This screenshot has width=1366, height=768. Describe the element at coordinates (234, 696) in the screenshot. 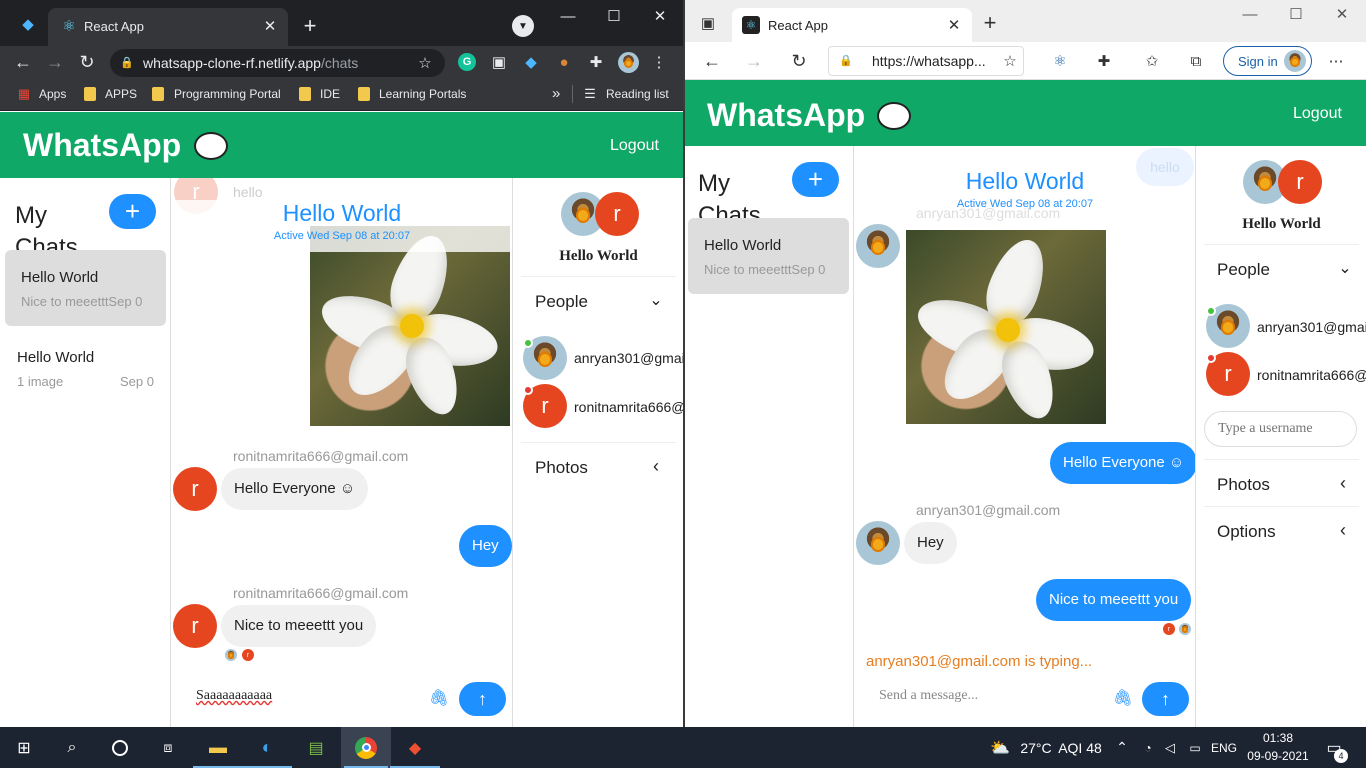

I see `message-input: Saaaaaaaaaaa` at that location.